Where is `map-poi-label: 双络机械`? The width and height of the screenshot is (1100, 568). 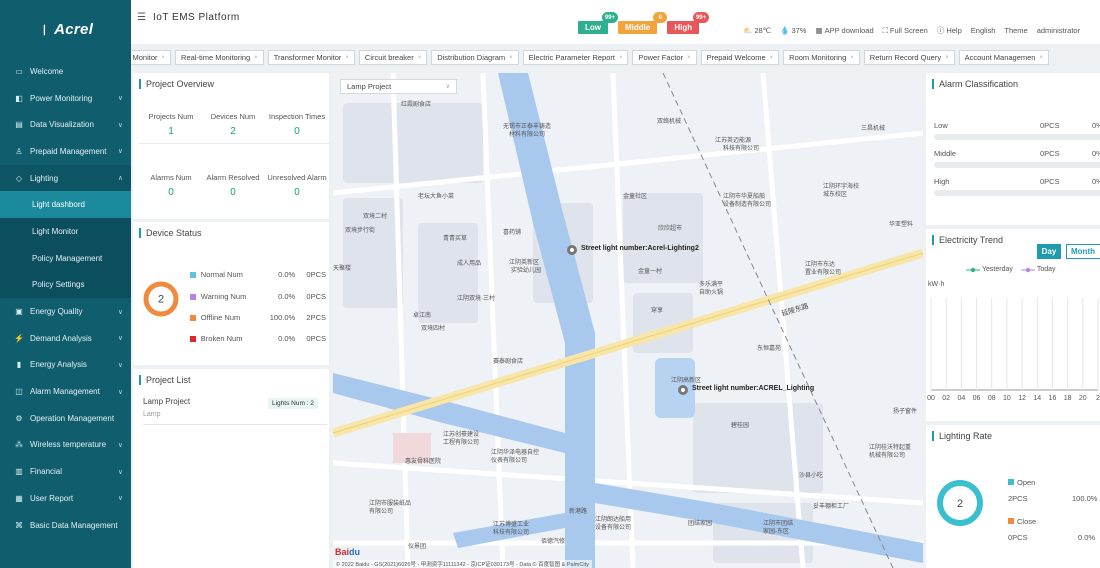 map-poi-label: 双络机械 is located at coordinates (669, 122).